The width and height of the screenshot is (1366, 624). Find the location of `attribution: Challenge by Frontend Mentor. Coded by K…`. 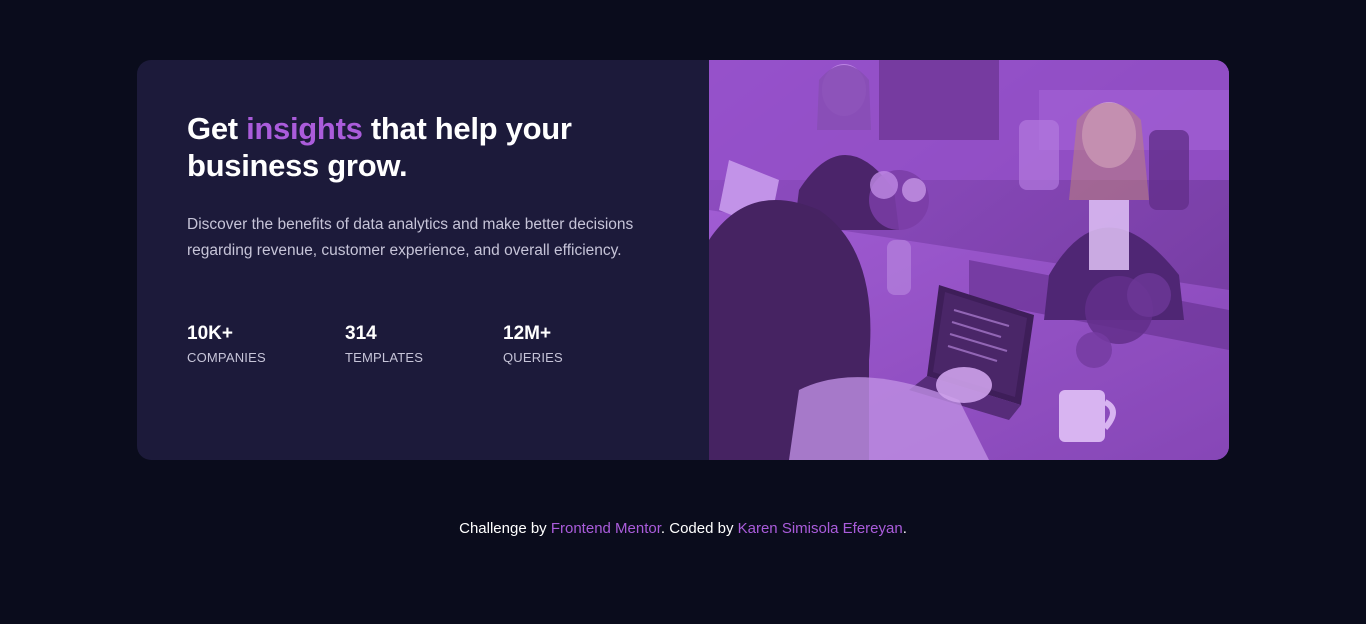

attribution: Challenge by Frontend Mentor. Coded by K… is located at coordinates (683, 529).